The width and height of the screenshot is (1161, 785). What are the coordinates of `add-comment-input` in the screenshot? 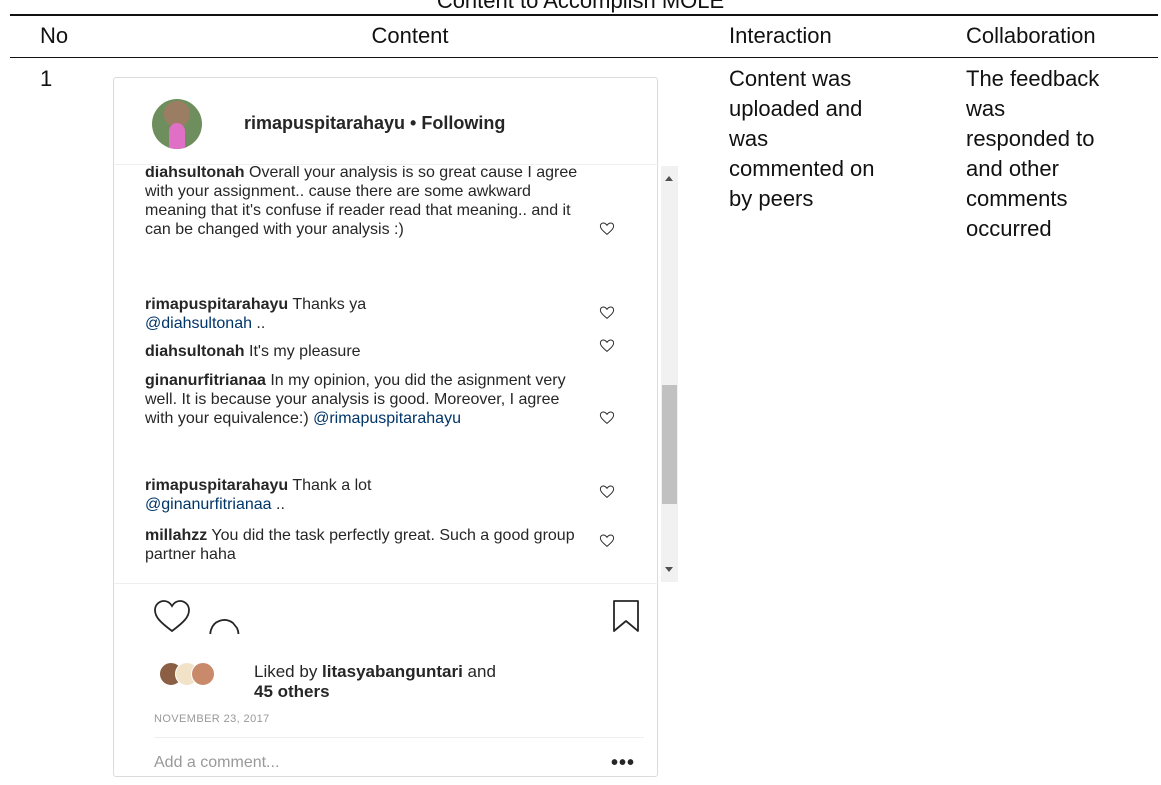 It's located at (364, 763).